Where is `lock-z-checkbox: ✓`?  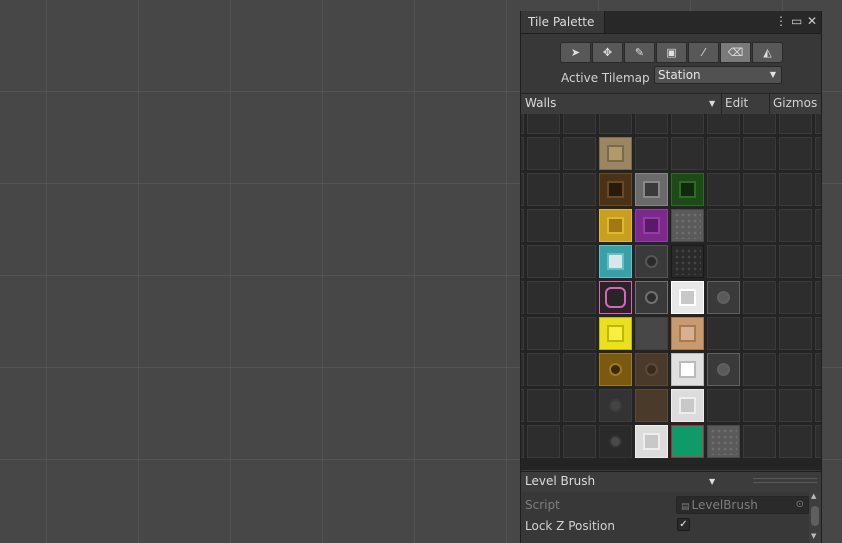 lock-z-checkbox: ✓ is located at coordinates (683, 524).